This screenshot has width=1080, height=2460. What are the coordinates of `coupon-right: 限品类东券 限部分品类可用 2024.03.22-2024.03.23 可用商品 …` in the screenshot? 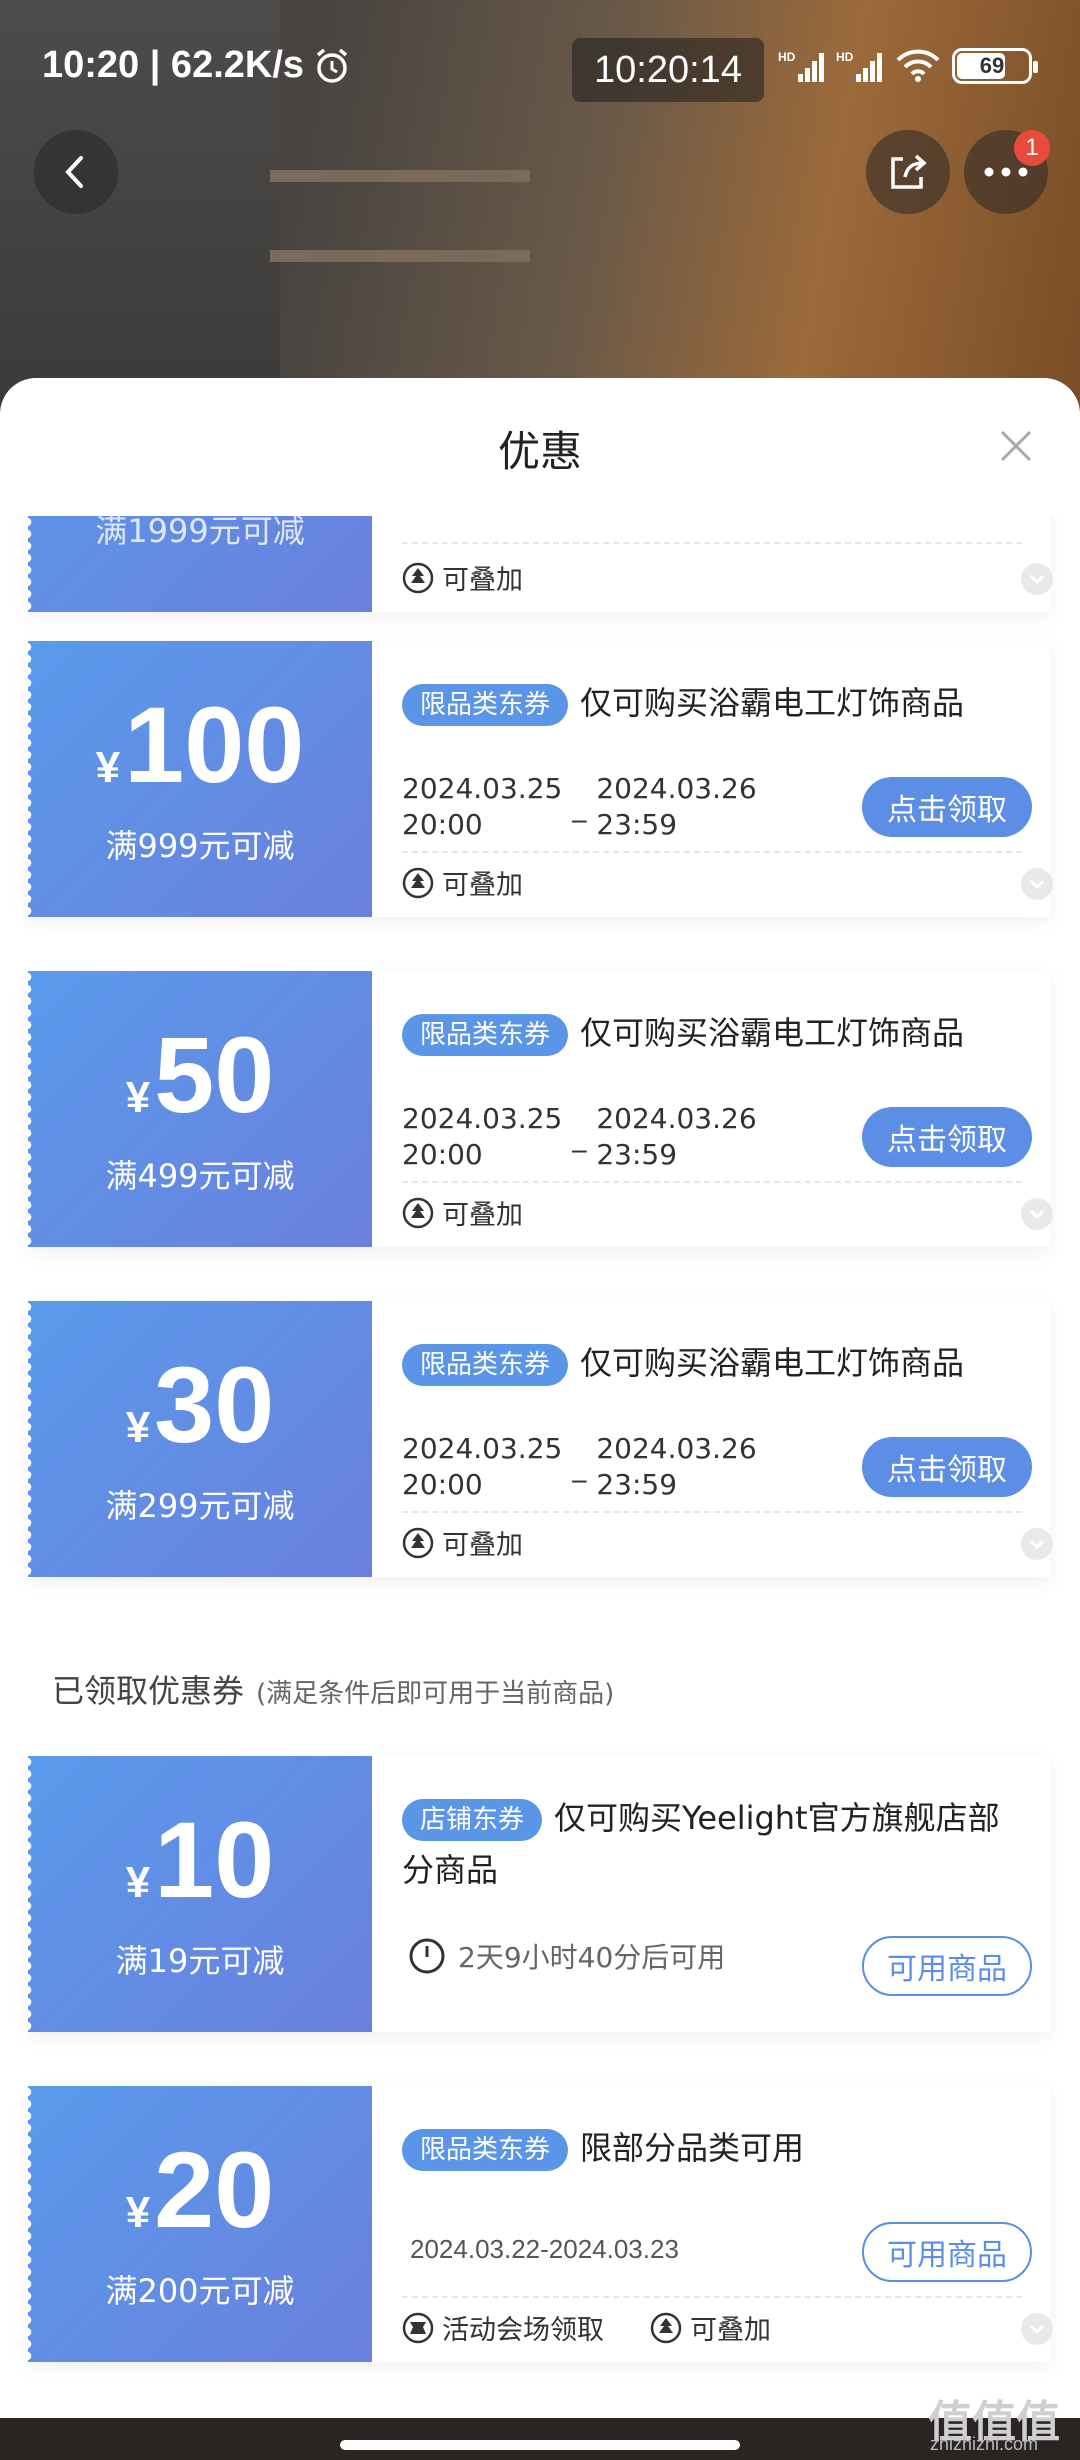 It's located at (712, 2224).